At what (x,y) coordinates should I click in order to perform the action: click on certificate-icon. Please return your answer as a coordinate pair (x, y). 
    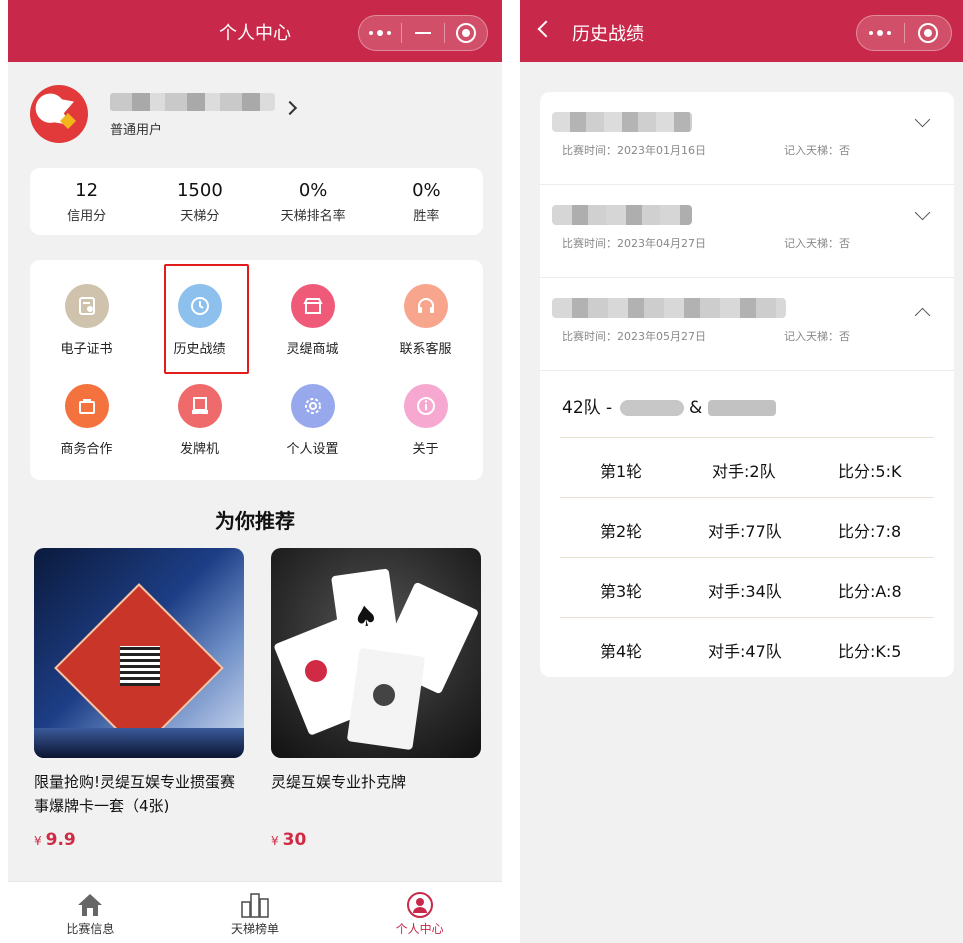
    Looking at the image, I should click on (86, 306).